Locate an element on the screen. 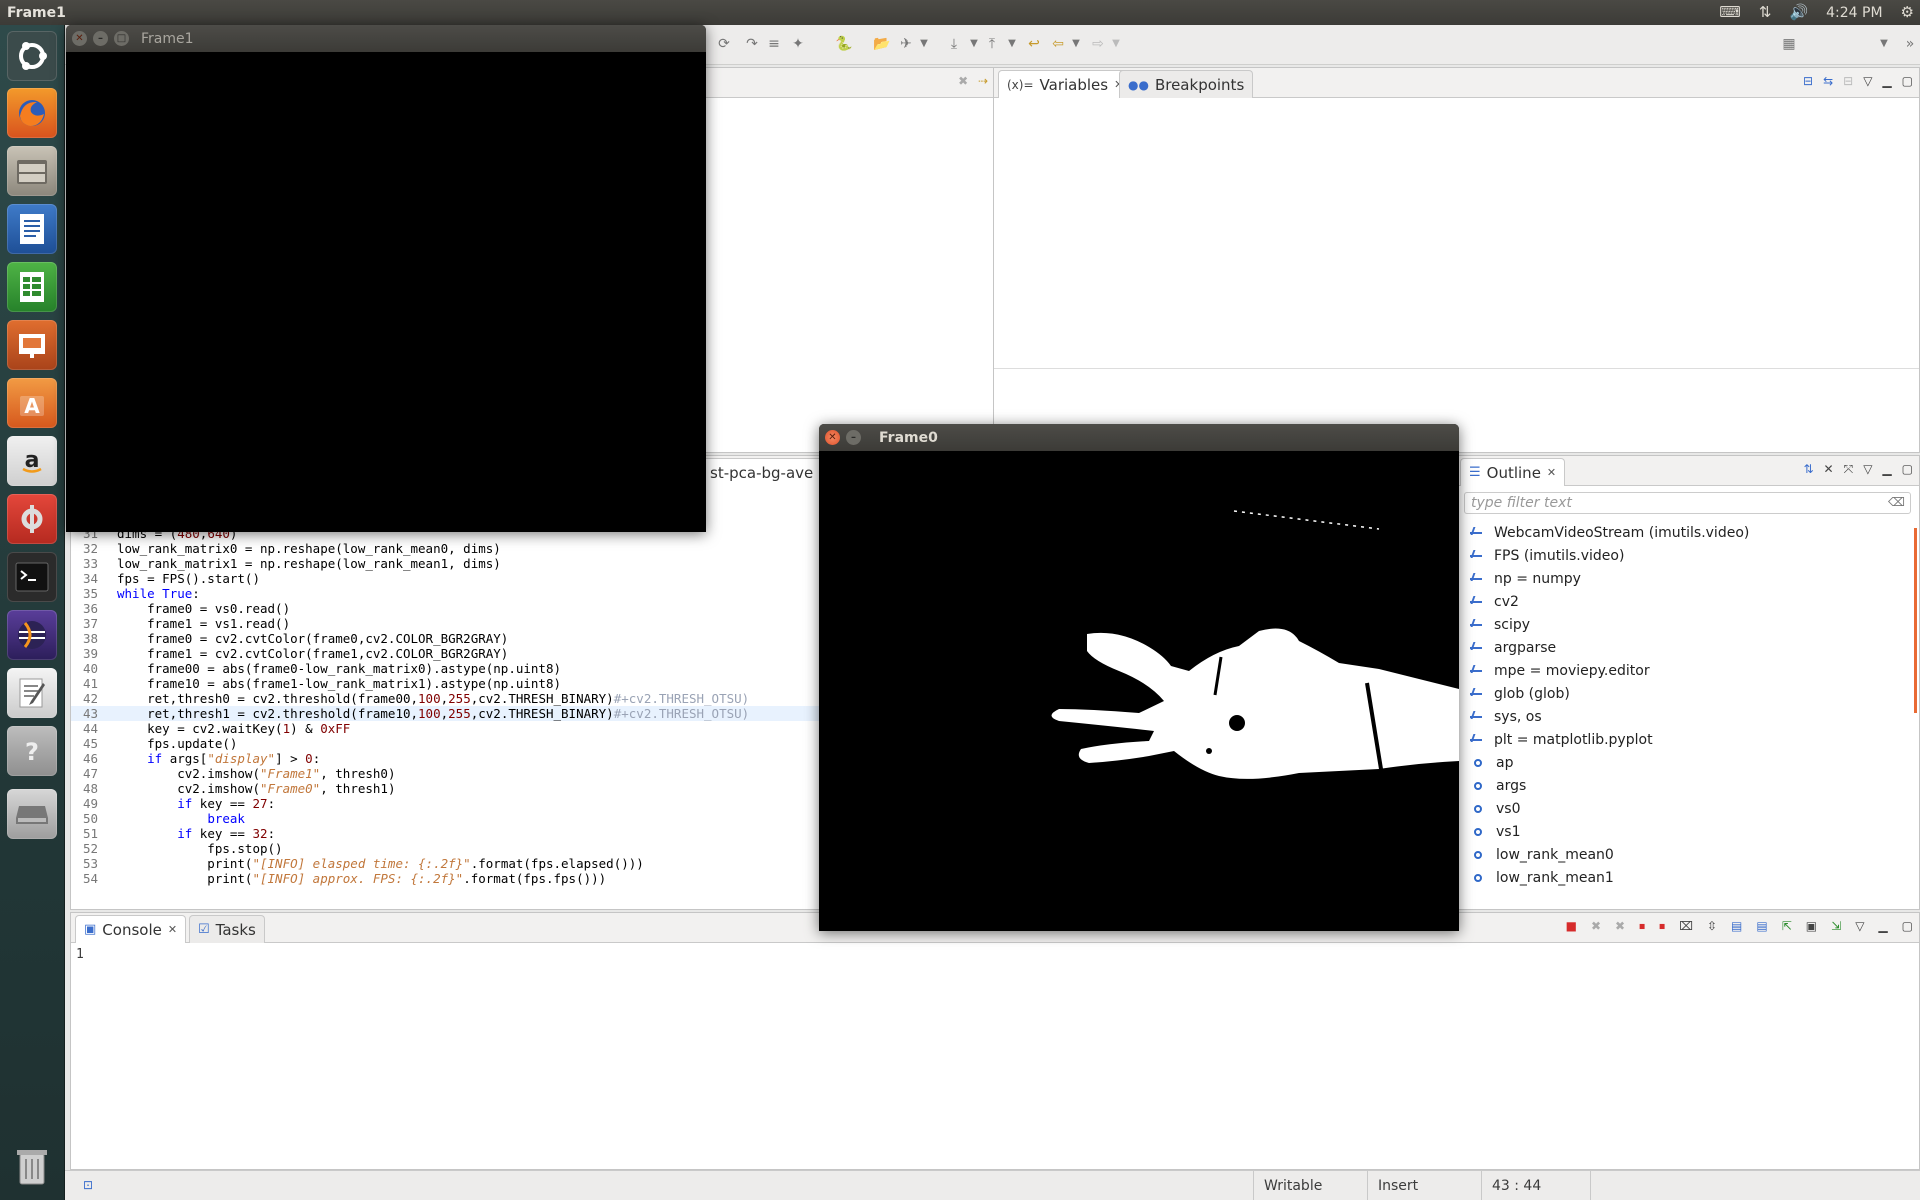 This screenshot has height=1200, width=1920. clear-filter-icon: ⌫ is located at coordinates (1896, 502).